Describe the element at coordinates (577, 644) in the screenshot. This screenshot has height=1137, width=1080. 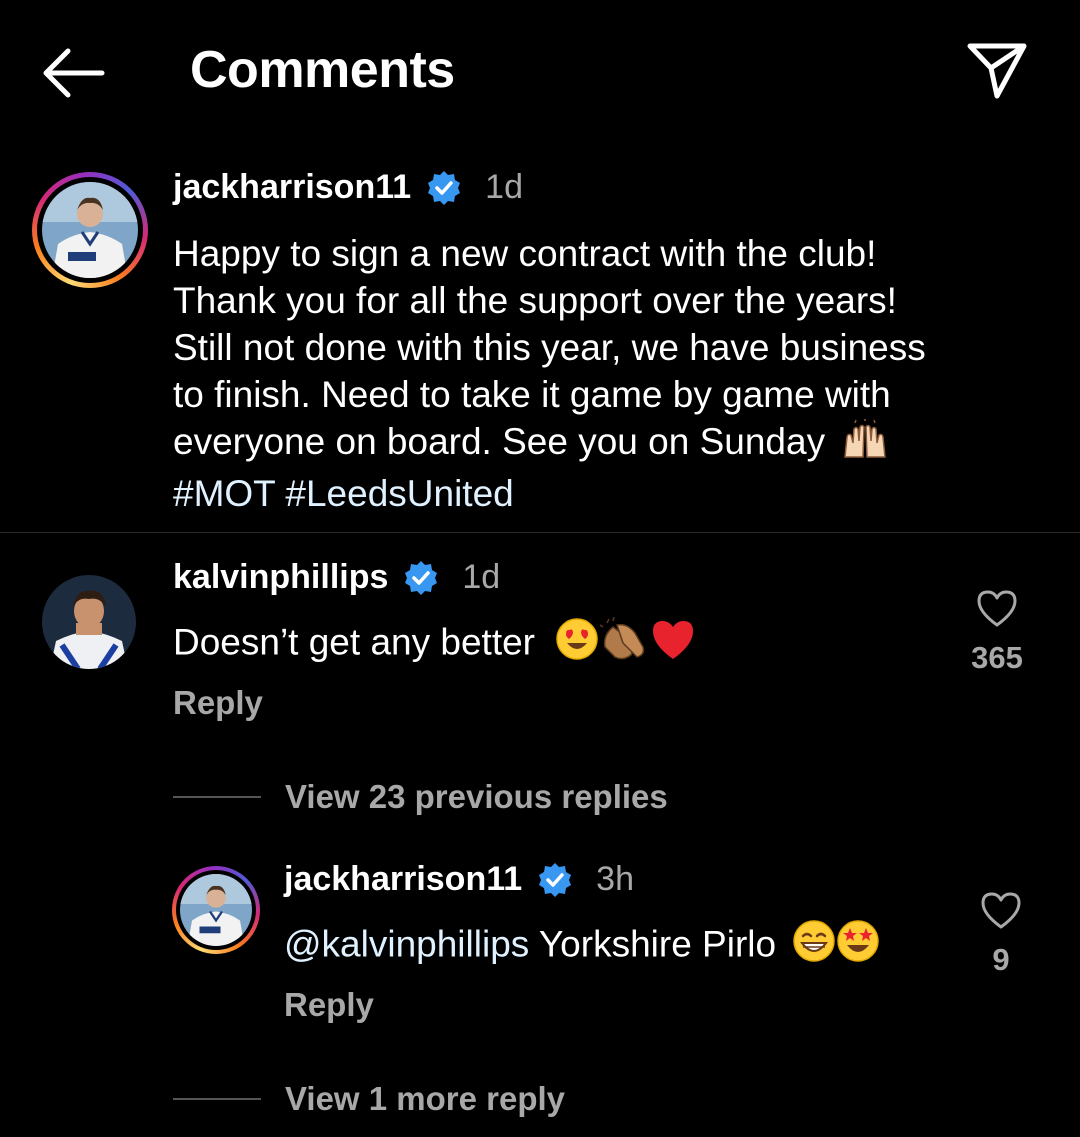
I see `heart-eyes-emoji-icon` at that location.